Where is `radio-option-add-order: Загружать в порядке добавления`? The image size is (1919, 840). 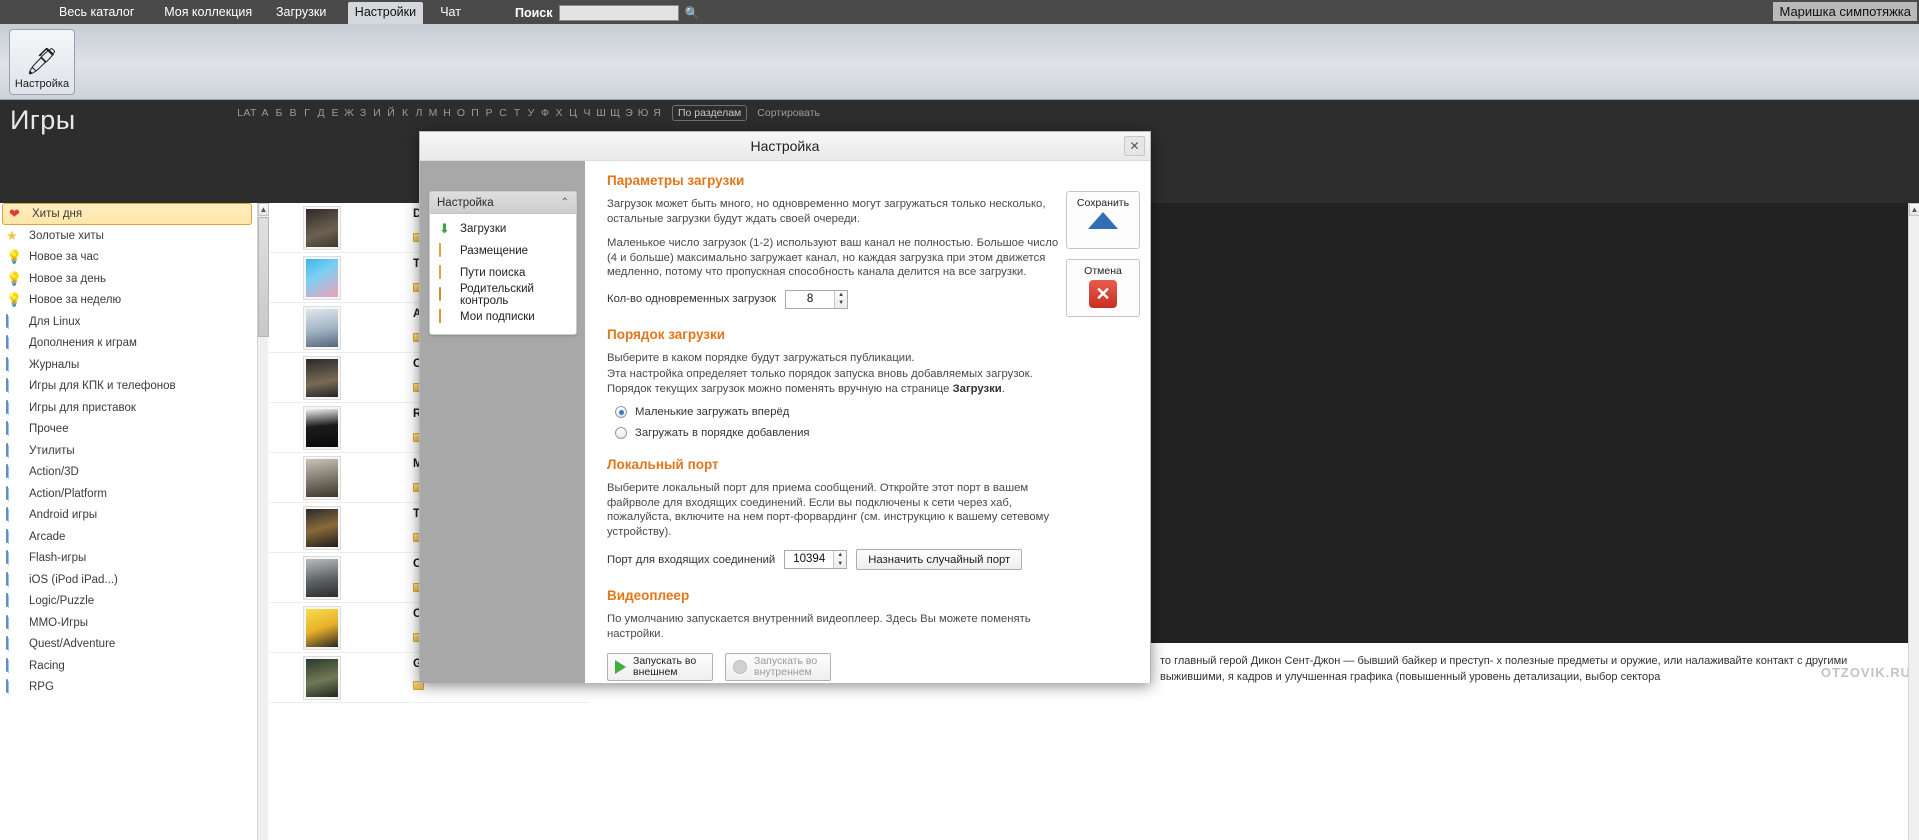
radio-option-add-order: Загружать в порядке добавления is located at coordinates (882, 433).